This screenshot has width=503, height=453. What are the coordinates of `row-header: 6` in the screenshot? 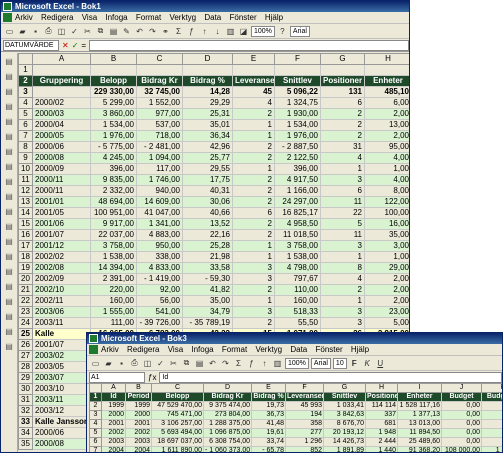 It's located at (25, 125).